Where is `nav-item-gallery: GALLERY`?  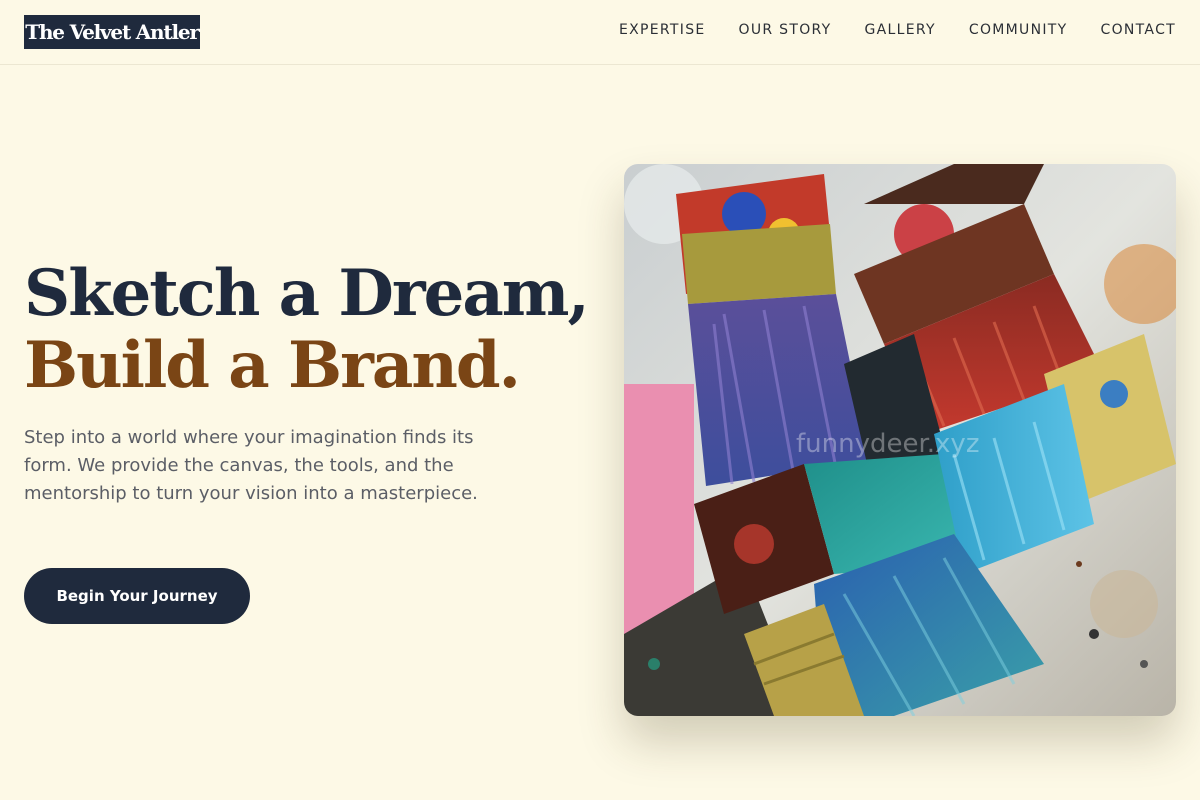 nav-item-gallery: GALLERY is located at coordinates (900, 30).